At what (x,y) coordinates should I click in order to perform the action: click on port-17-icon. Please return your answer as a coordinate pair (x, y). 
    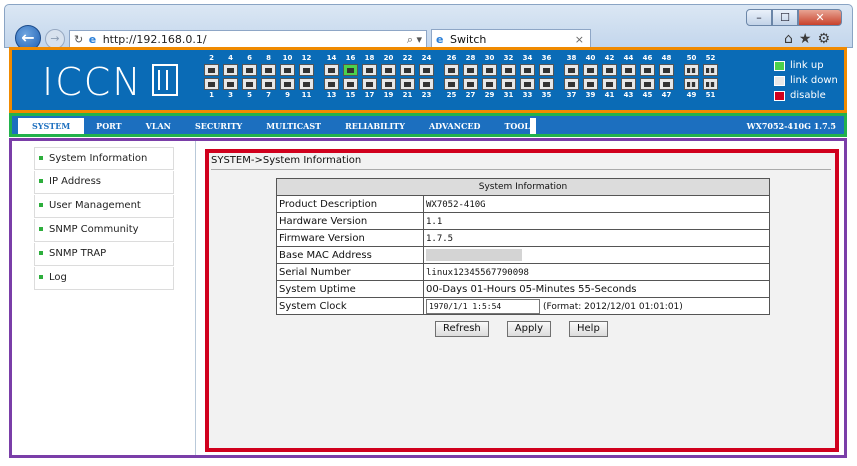
    Looking at the image, I should click on (369, 84).